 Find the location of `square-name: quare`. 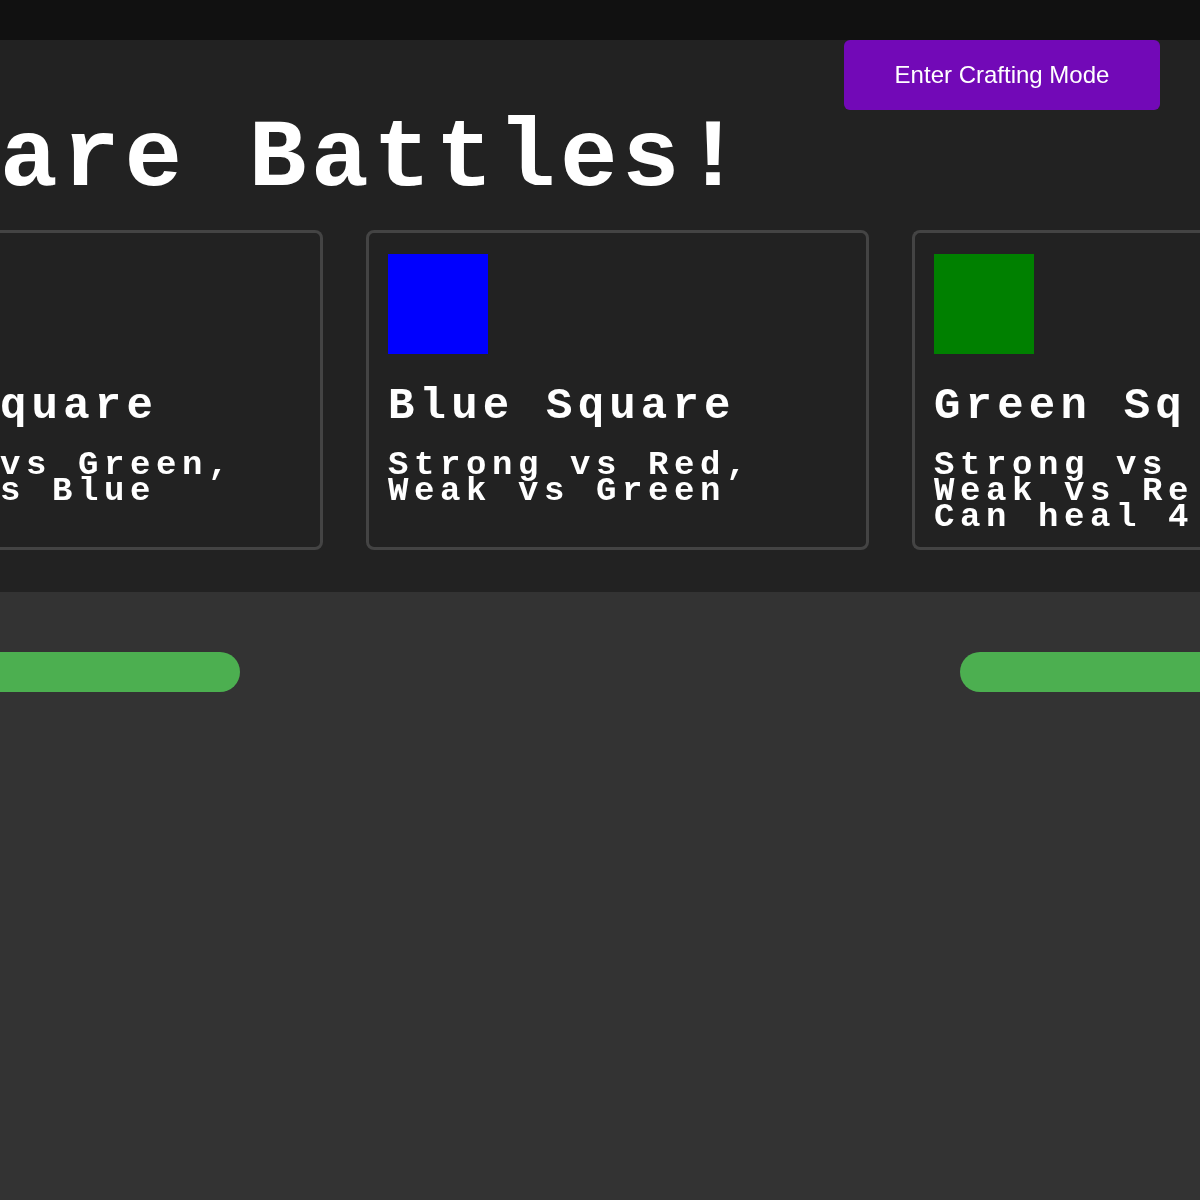

square-name: quare is located at coordinates (79, 406).